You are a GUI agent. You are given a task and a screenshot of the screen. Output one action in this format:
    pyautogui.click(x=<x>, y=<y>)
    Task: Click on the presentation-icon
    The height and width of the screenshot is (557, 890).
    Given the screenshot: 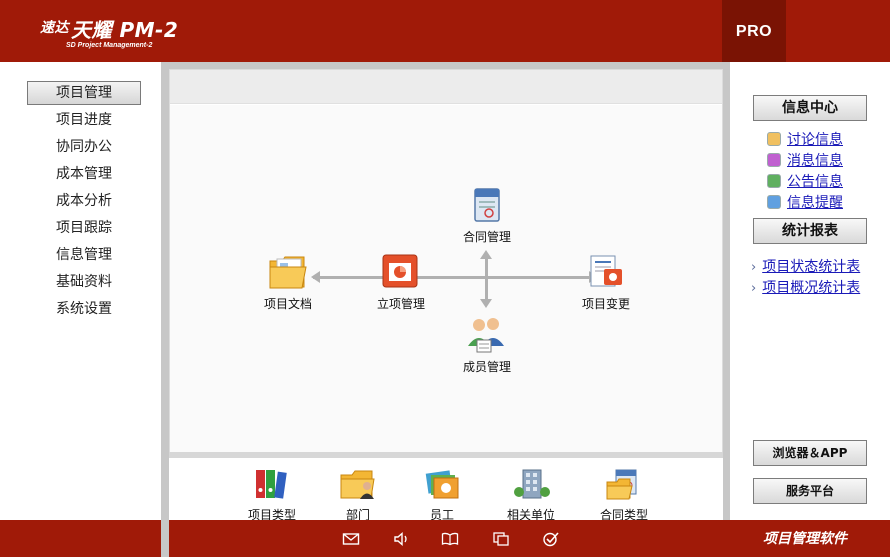 What is the action you would take?
    pyautogui.click(x=400, y=271)
    